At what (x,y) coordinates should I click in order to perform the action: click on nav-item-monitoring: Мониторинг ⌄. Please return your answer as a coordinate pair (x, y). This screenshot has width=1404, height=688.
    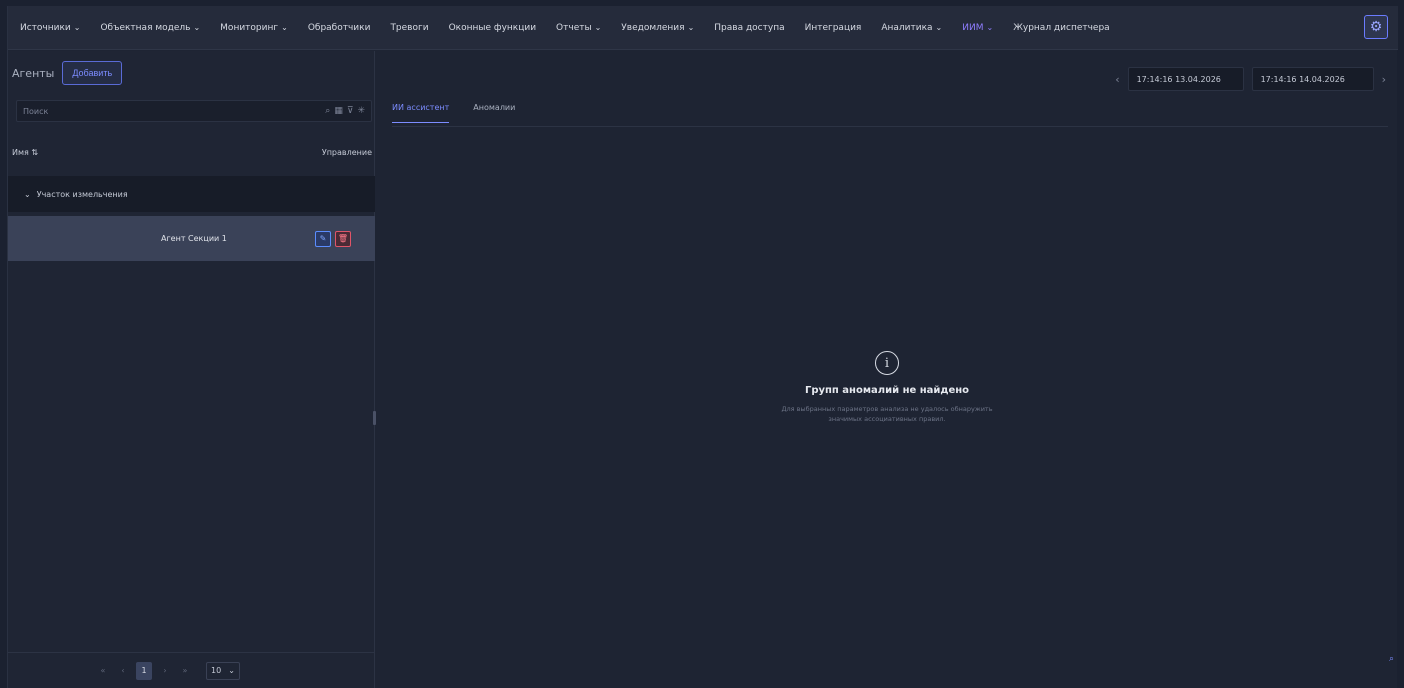
    Looking at the image, I should click on (254, 28).